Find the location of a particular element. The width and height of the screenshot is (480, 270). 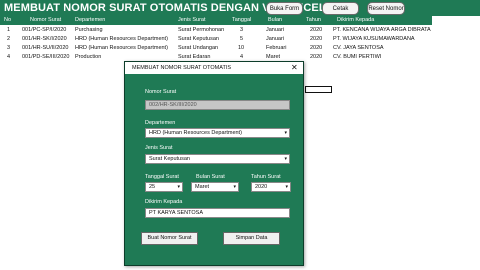

tahun-surat-select: 2020 ▾ is located at coordinates (271, 187).